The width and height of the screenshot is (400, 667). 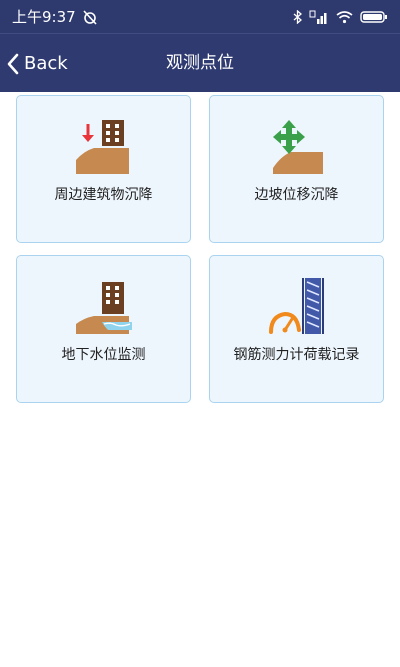 I want to click on wifi-icon, so click(x=344, y=16).